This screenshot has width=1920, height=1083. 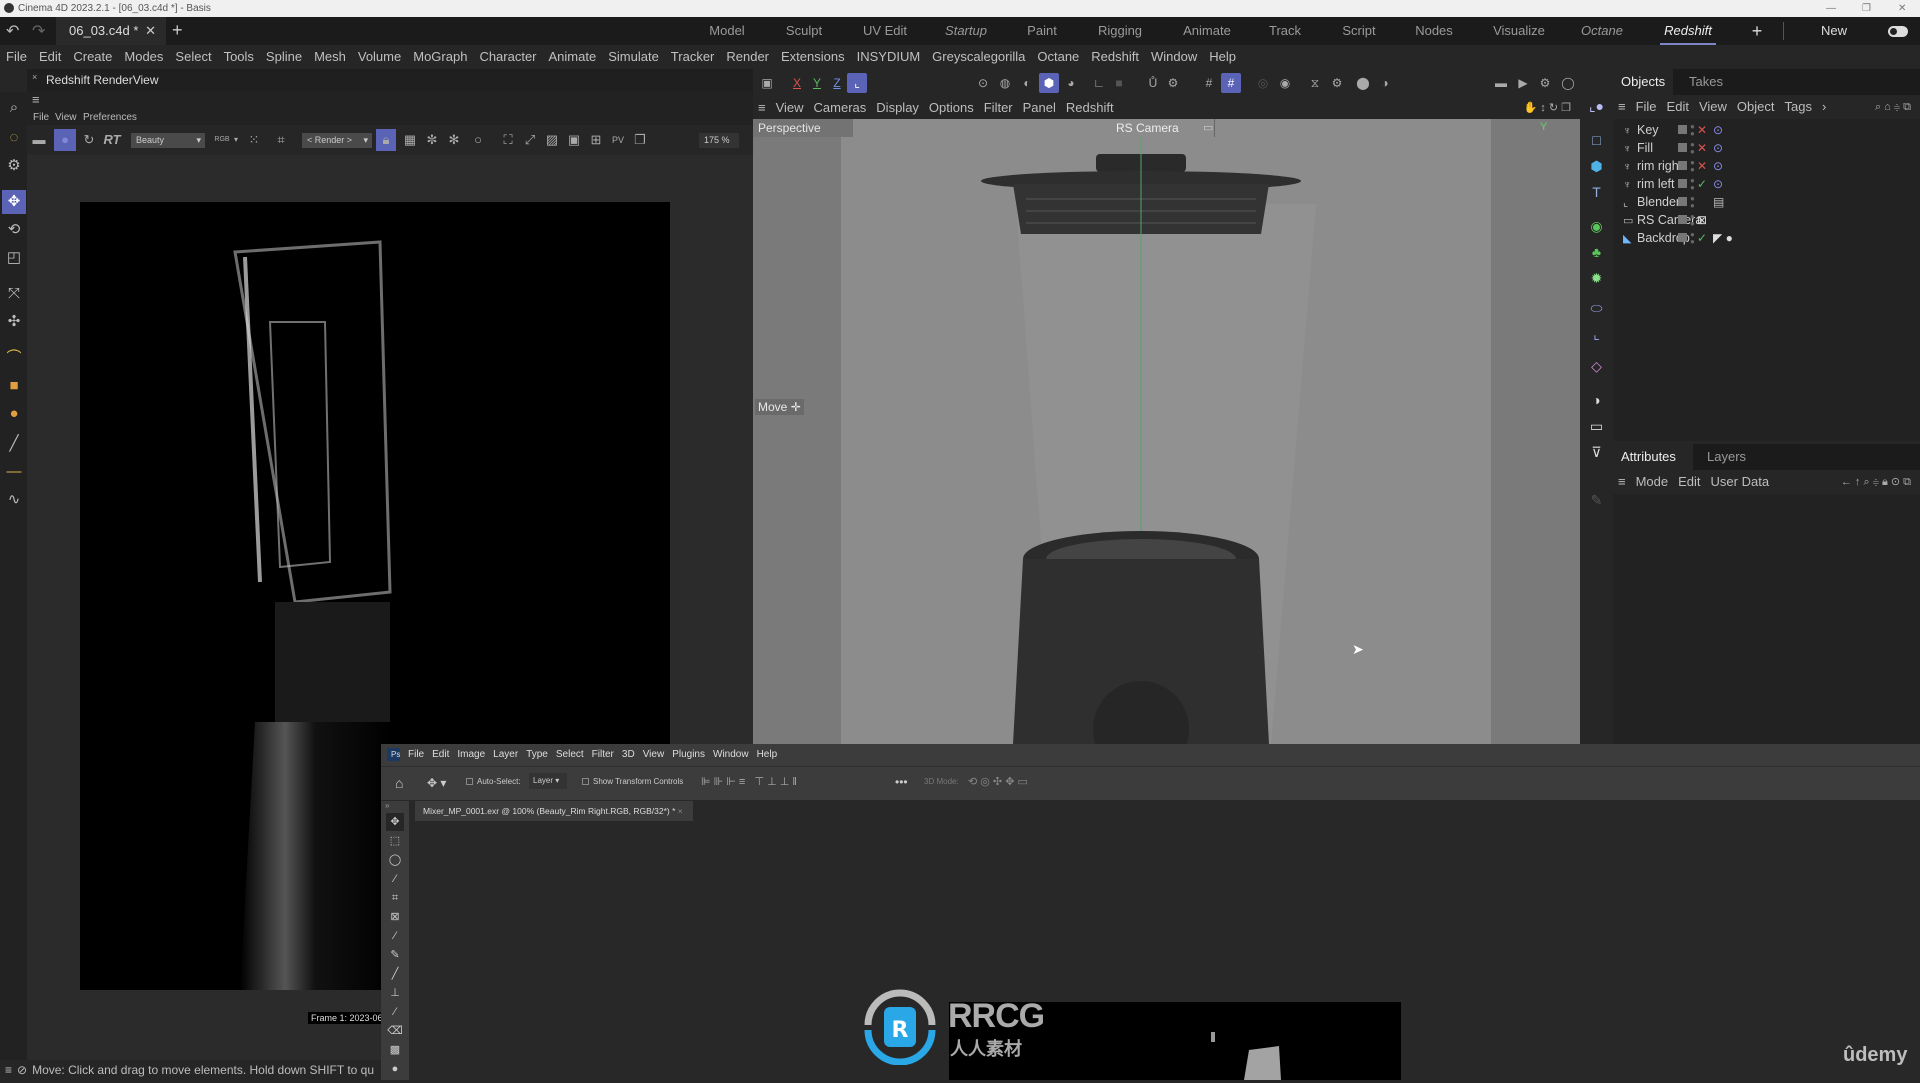 I want to click on viewport-nav-icons: ✋ ↕ ↻ ❐, so click(x=1547, y=108).